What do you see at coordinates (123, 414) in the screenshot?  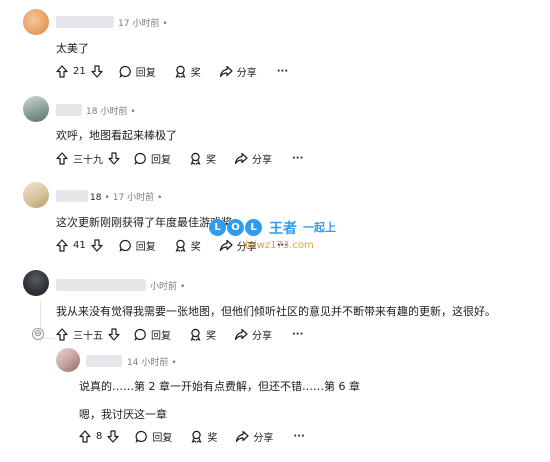 I see `comment-text-line2: 嗯，我讨厌这一章` at bounding box center [123, 414].